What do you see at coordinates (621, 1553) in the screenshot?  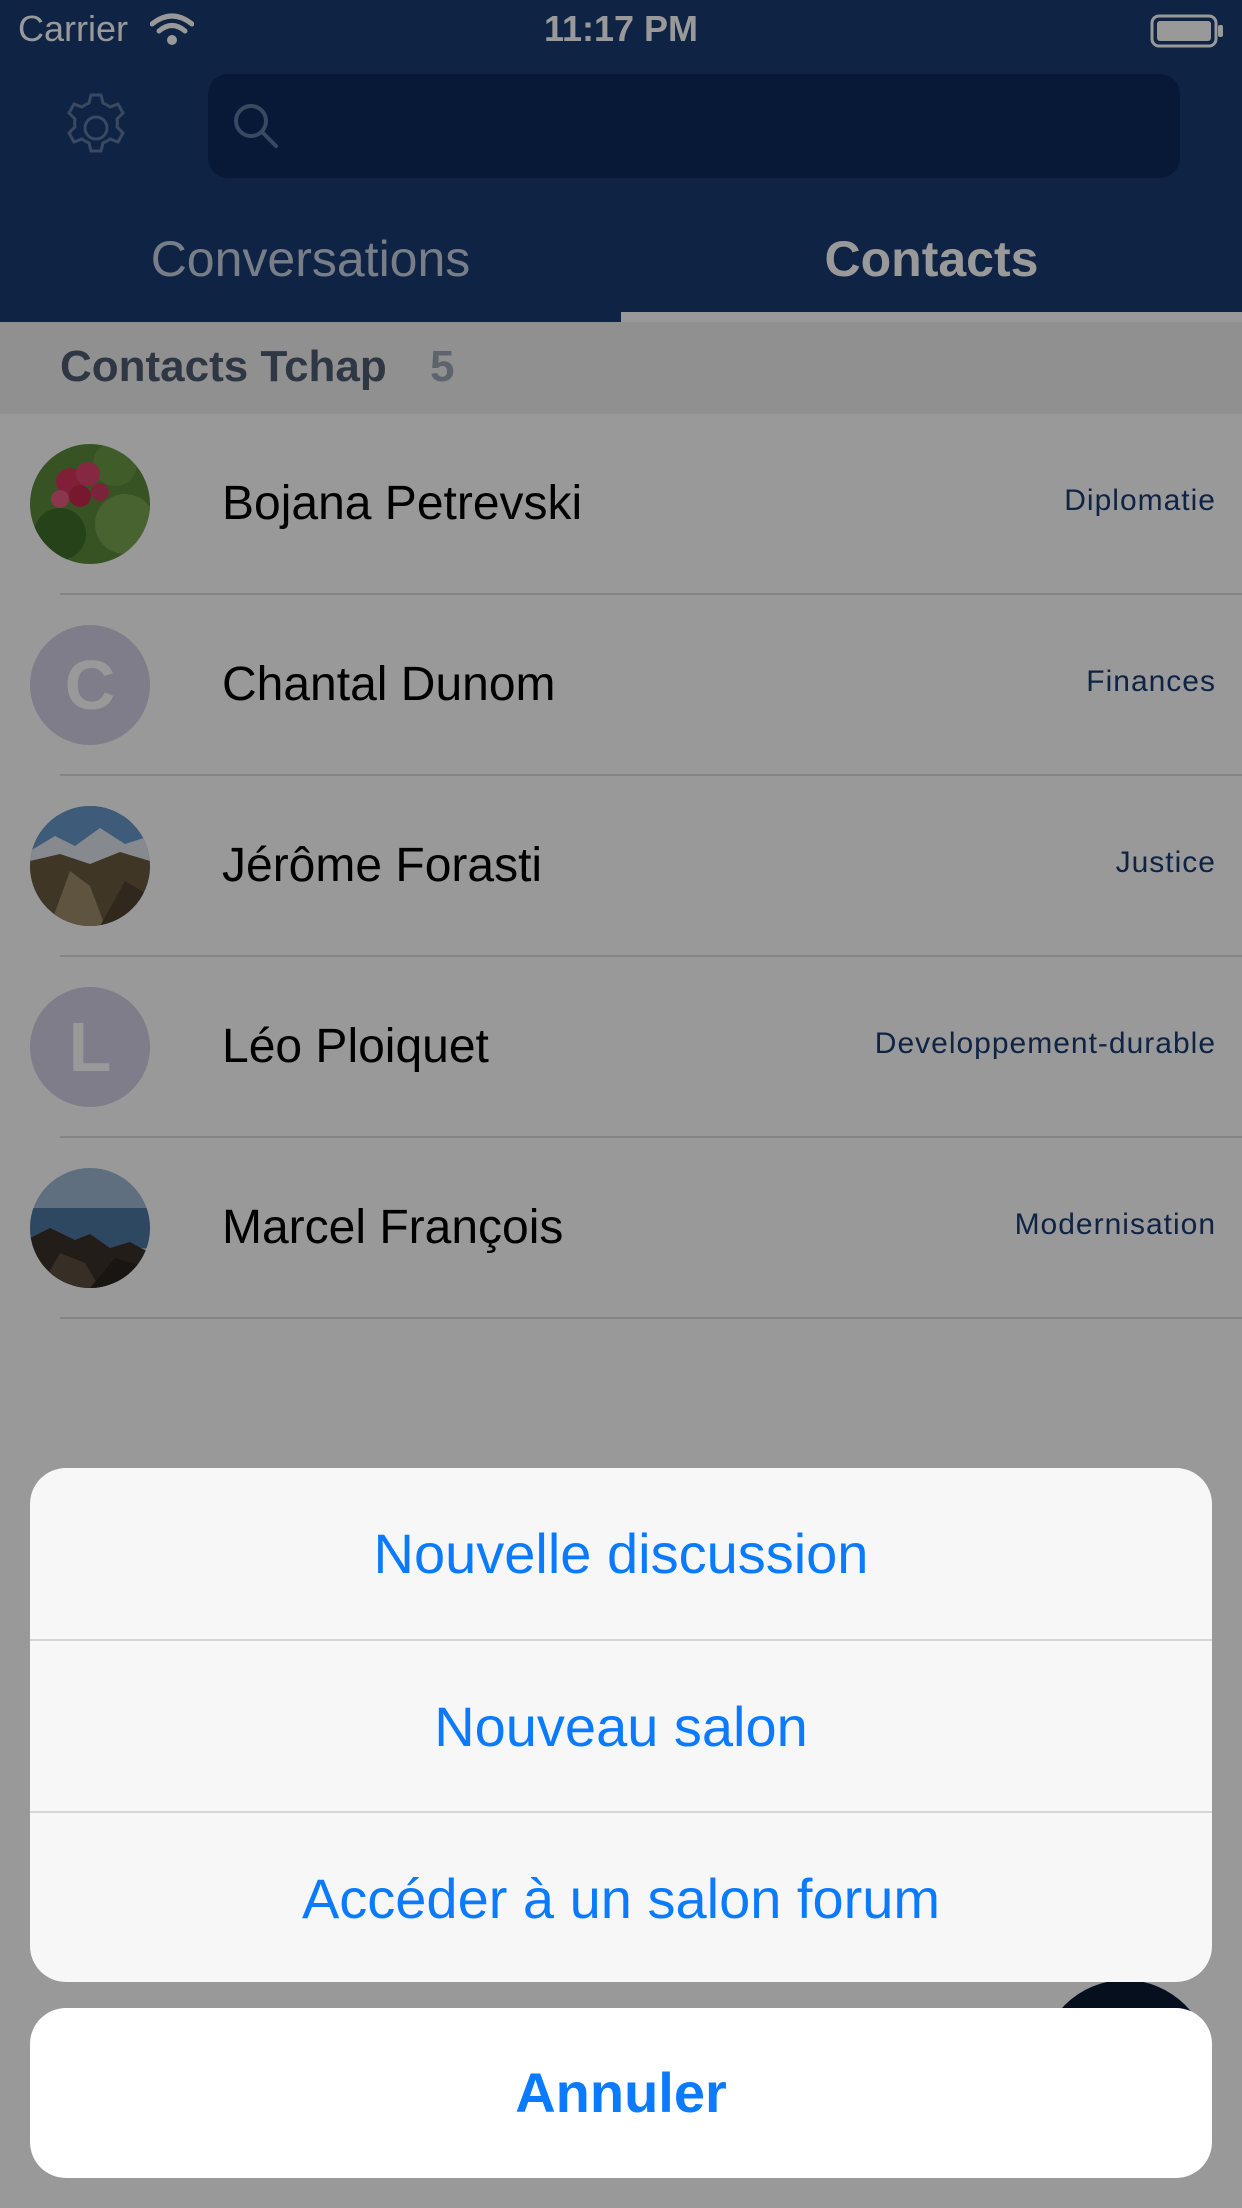 I see `new-discussion-button: Nouvelle discussion` at bounding box center [621, 1553].